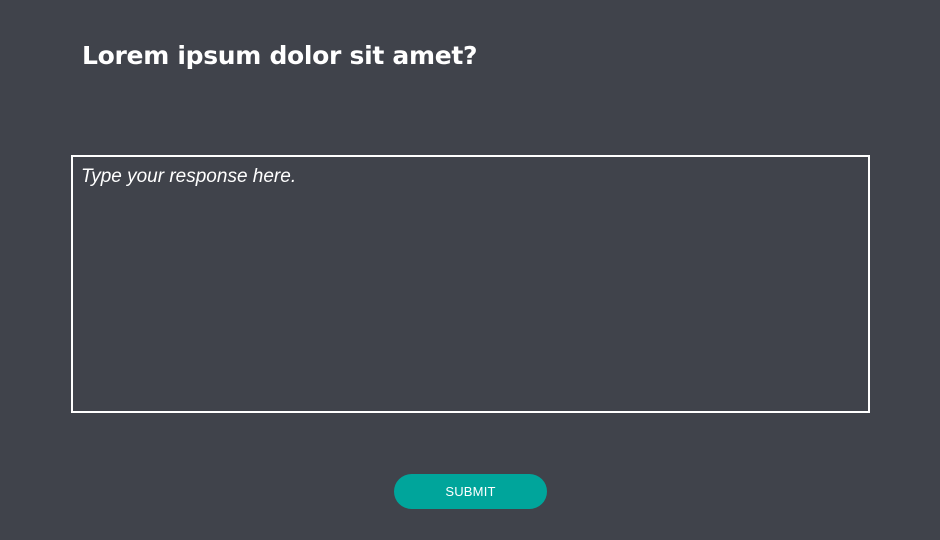 This screenshot has height=540, width=940. Describe the element at coordinates (280, 55) in the screenshot. I see `question-title: Lorem ipsum dolor sit amet?` at that location.